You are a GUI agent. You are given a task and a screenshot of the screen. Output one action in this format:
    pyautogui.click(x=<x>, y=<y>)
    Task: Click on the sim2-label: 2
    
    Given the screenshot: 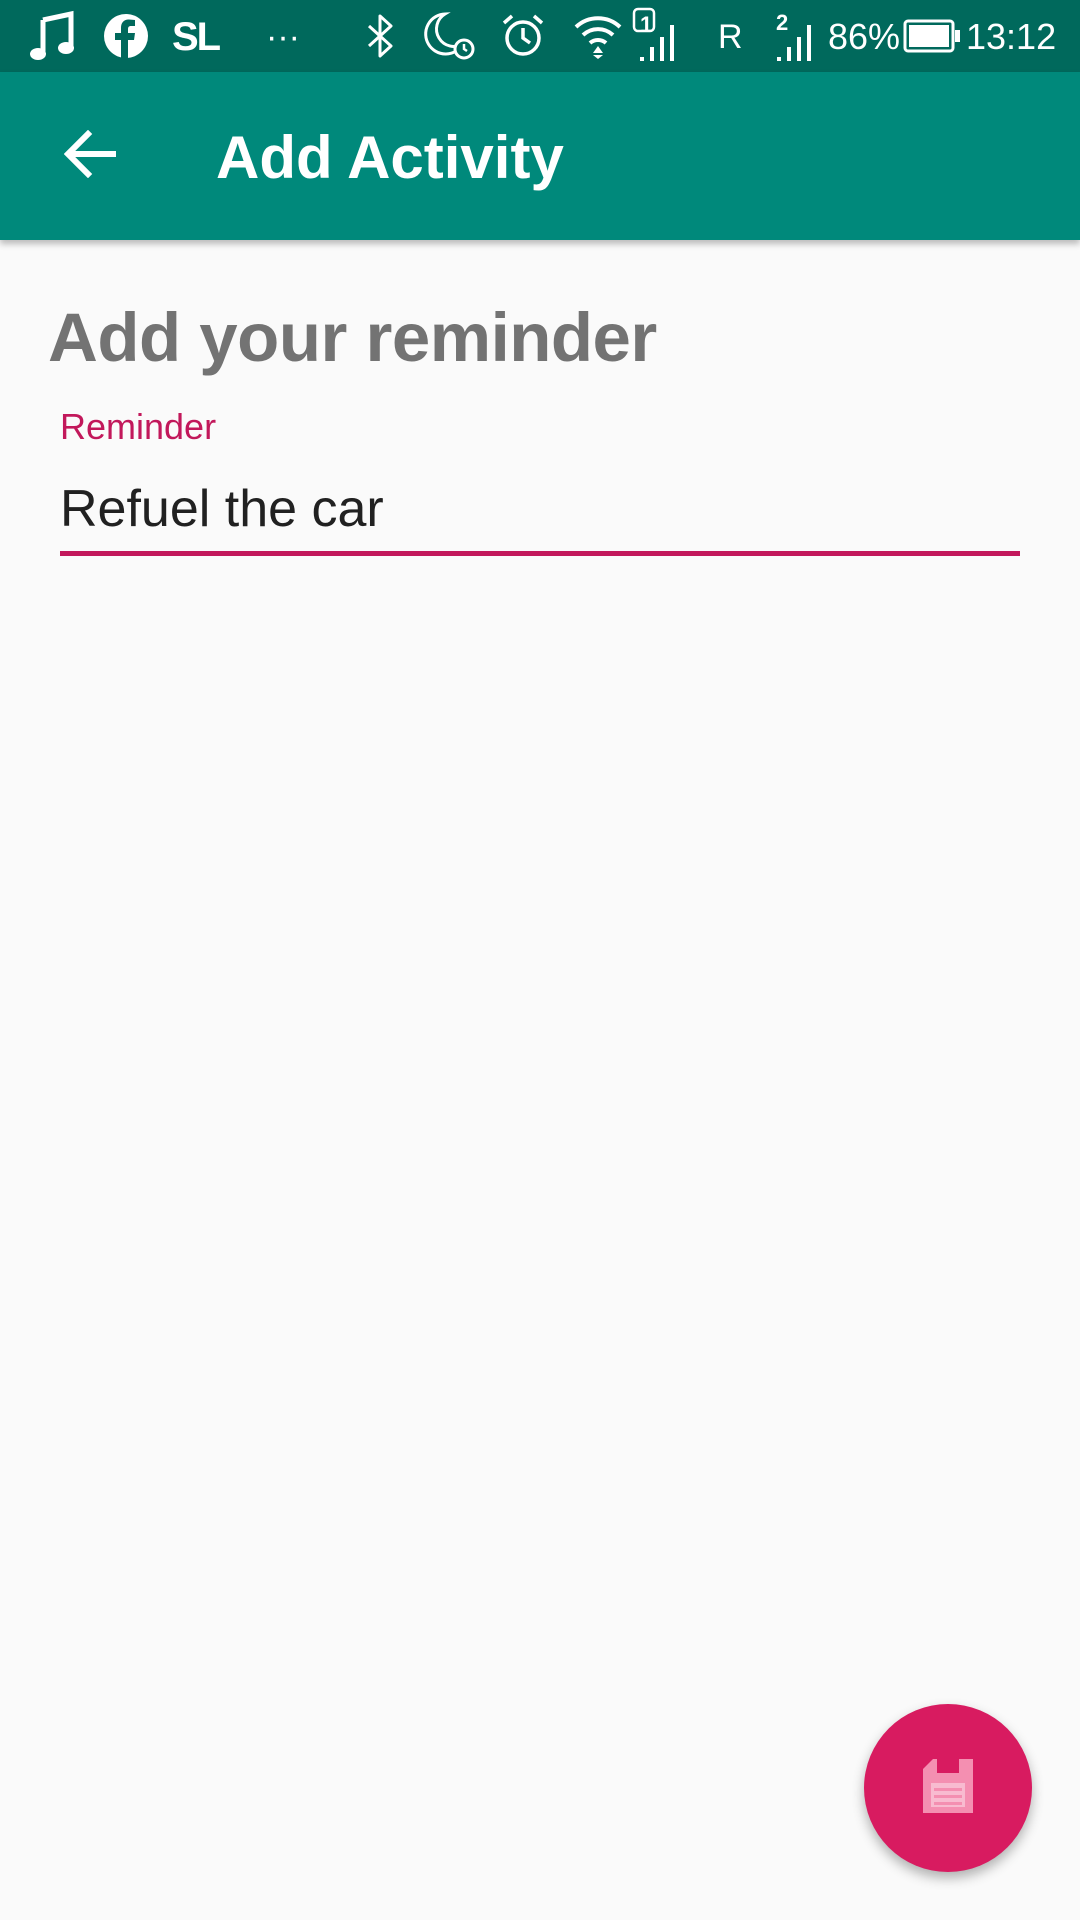 What is the action you would take?
    pyautogui.click(x=782, y=22)
    